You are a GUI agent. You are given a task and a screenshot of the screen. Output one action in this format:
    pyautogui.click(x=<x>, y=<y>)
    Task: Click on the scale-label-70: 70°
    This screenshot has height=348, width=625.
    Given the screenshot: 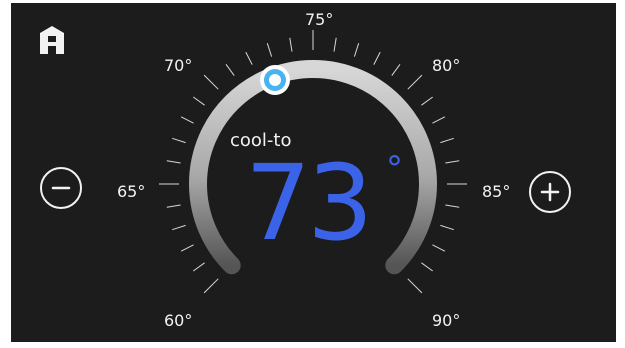 What is the action you would take?
    pyautogui.click(x=178, y=65)
    